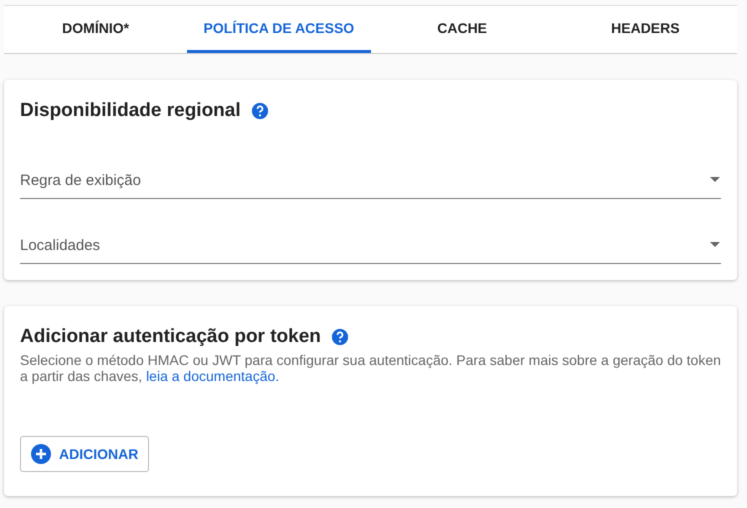 The width and height of the screenshot is (747, 508). I want to click on tab: DOMÍNIO*, so click(96, 29).